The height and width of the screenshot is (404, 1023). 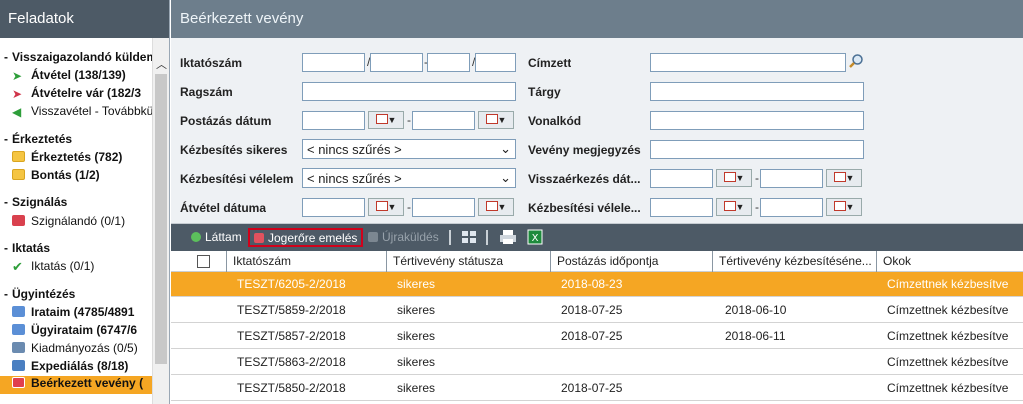 What do you see at coordinates (196, 237) in the screenshot?
I see `plus-green-icon` at bounding box center [196, 237].